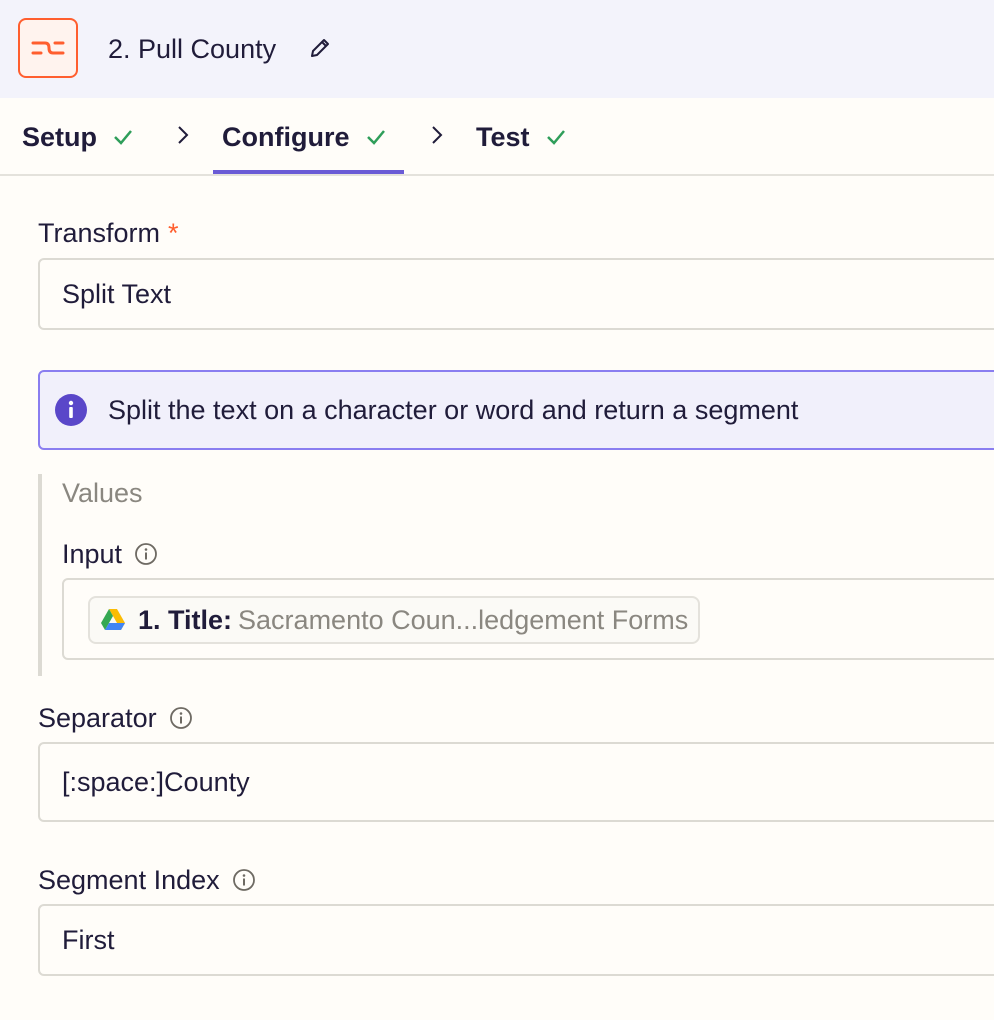 Image resolution: width=994 pixels, height=1020 pixels. I want to click on pencil-icon, so click(320, 48).